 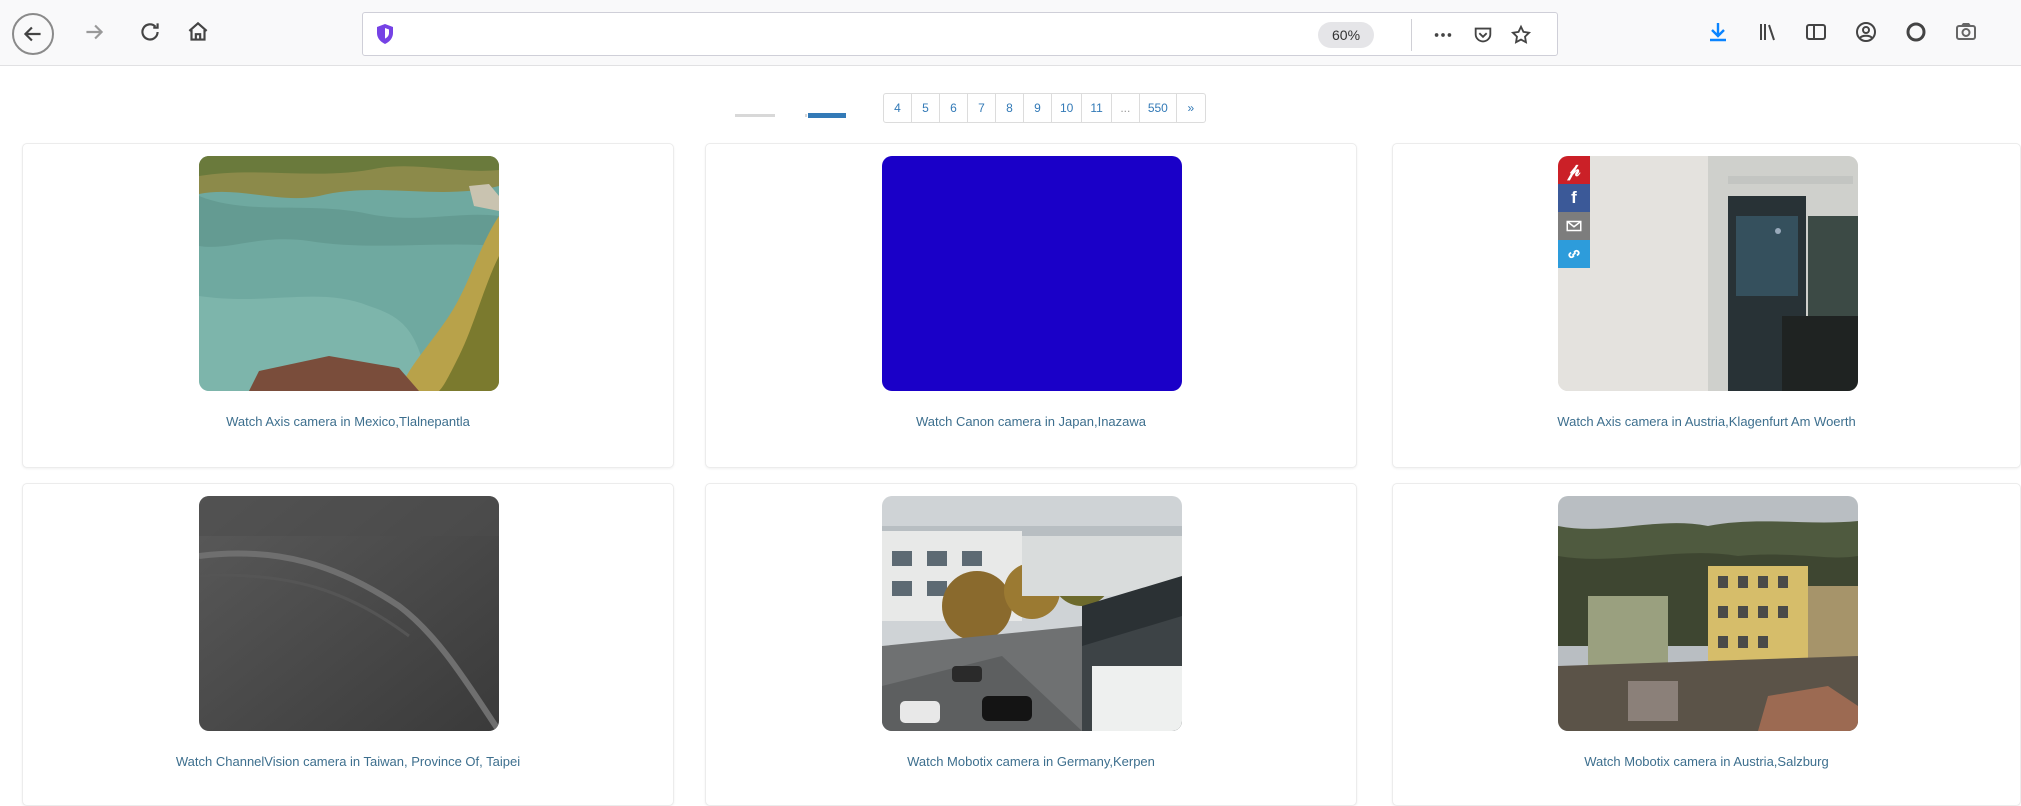 What do you see at coordinates (1031, 421) in the screenshot?
I see `camera-caption-link: Watch Canon camera in Japan,Inazawa` at bounding box center [1031, 421].